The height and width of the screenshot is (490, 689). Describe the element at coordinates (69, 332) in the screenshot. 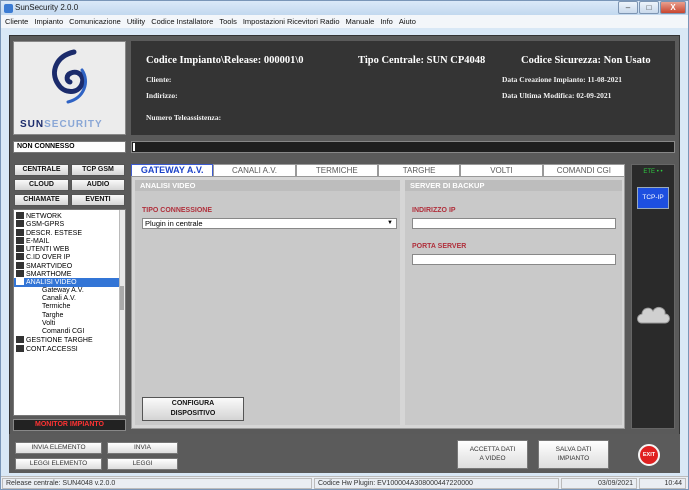

I see `nav-item-comandi-cgi: Comandi CGI` at that location.